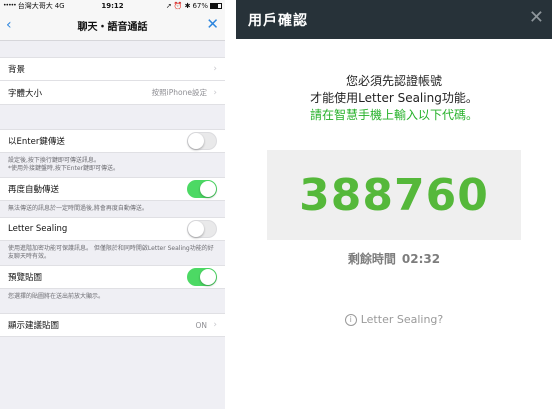 Image resolution: width=552 pixels, height=409 pixels. What do you see at coordinates (112, 69) in the screenshot?
I see `background-row: 背景 ›` at bounding box center [112, 69].